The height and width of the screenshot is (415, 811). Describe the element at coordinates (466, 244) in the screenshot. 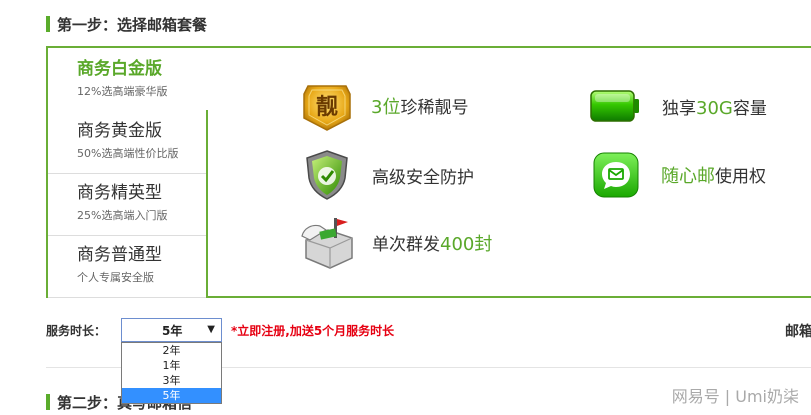

I see `feature-mass-send-highlight: 400封` at that location.